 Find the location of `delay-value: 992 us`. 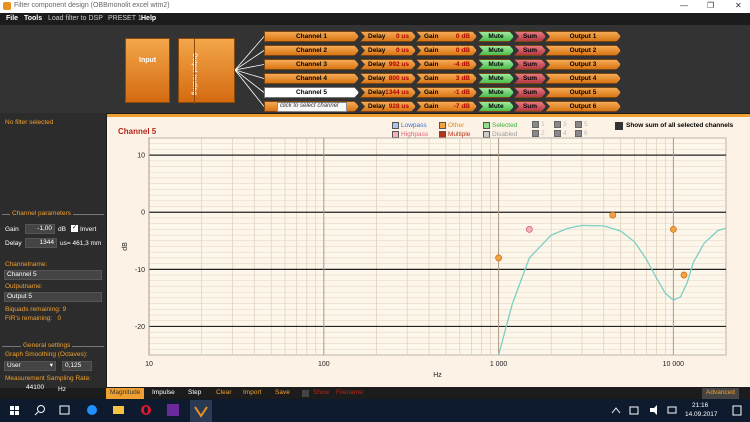

delay-value: 992 us is located at coordinates (398, 64).